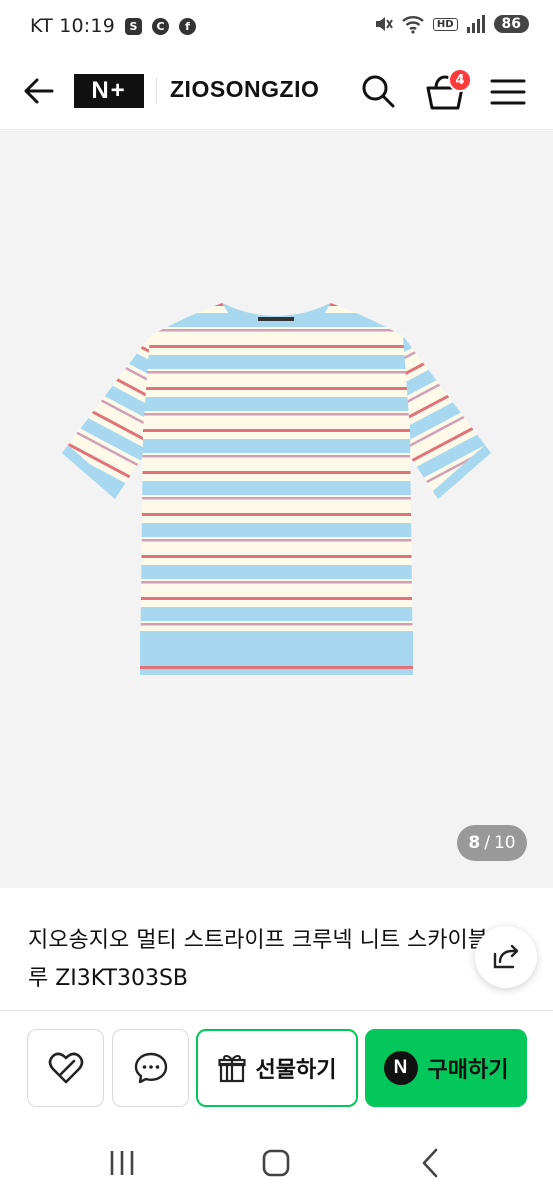  I want to click on status-left: KT 10:19 S C f, so click(113, 26).